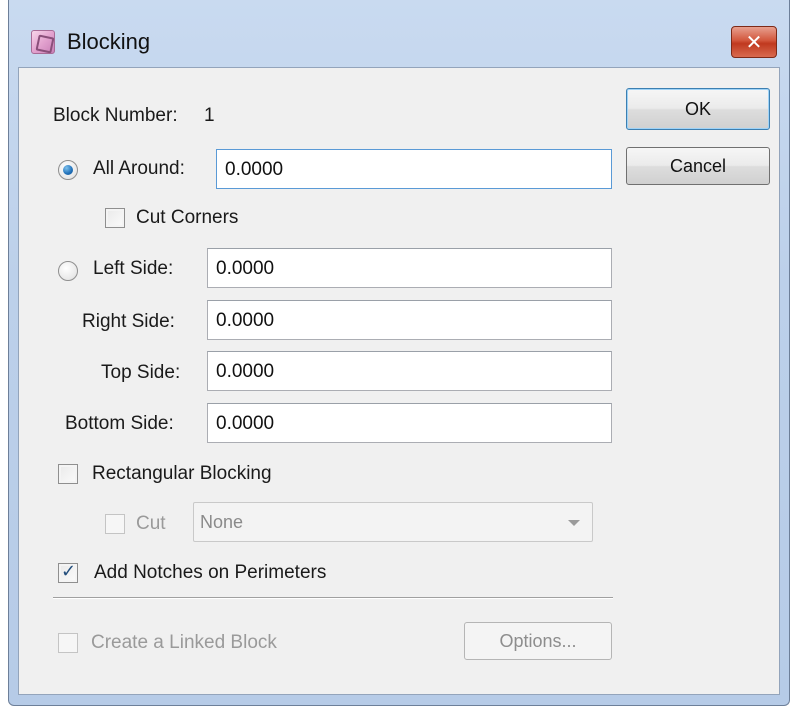  Describe the element at coordinates (119, 423) in the screenshot. I see `bottom-side-label: Bottom Side:` at that location.